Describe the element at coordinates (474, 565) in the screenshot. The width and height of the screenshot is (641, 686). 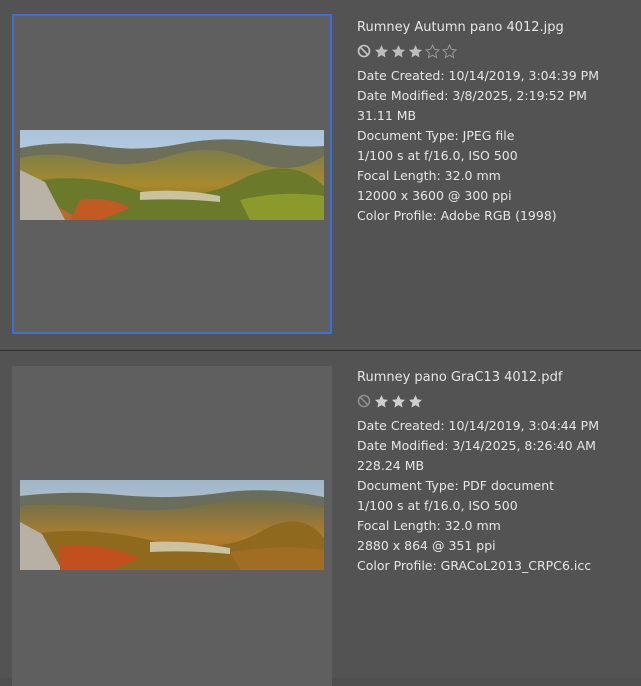
I see `color-profile: Color Profile: GRACoL2013_CRPC6.icc` at that location.